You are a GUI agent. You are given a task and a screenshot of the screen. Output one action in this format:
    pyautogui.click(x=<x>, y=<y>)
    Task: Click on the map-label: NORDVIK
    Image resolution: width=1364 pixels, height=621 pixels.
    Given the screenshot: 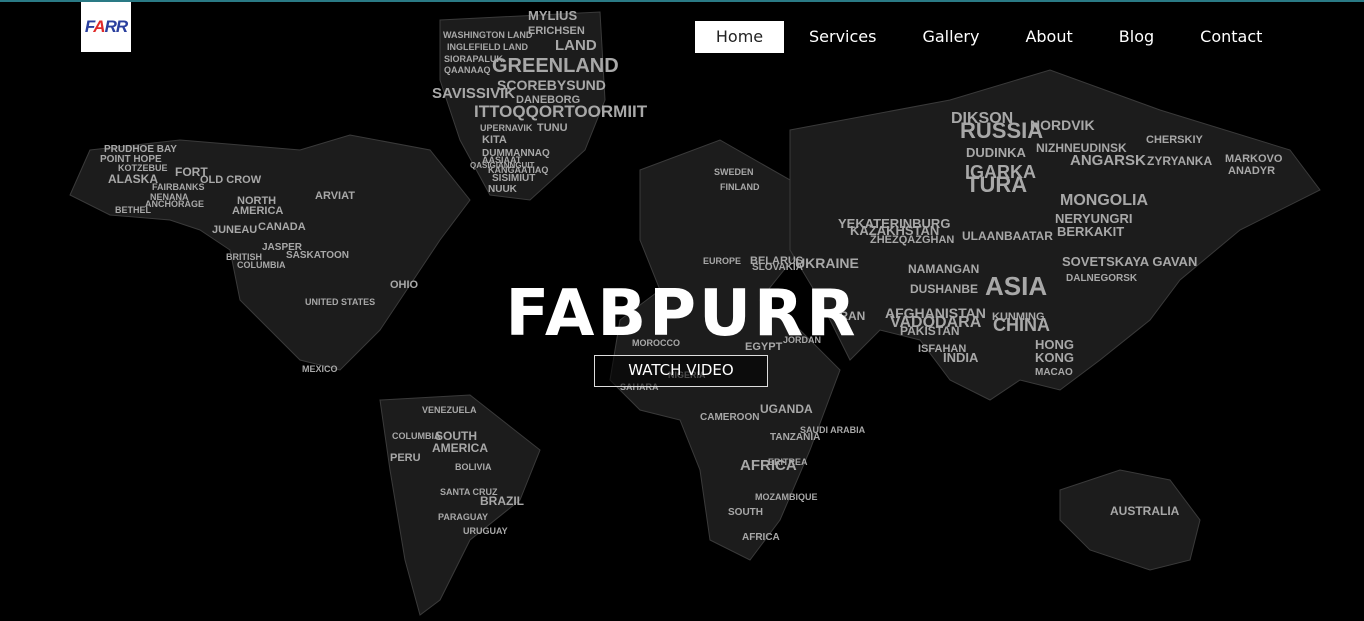 What is the action you would take?
    pyautogui.click(x=1062, y=125)
    